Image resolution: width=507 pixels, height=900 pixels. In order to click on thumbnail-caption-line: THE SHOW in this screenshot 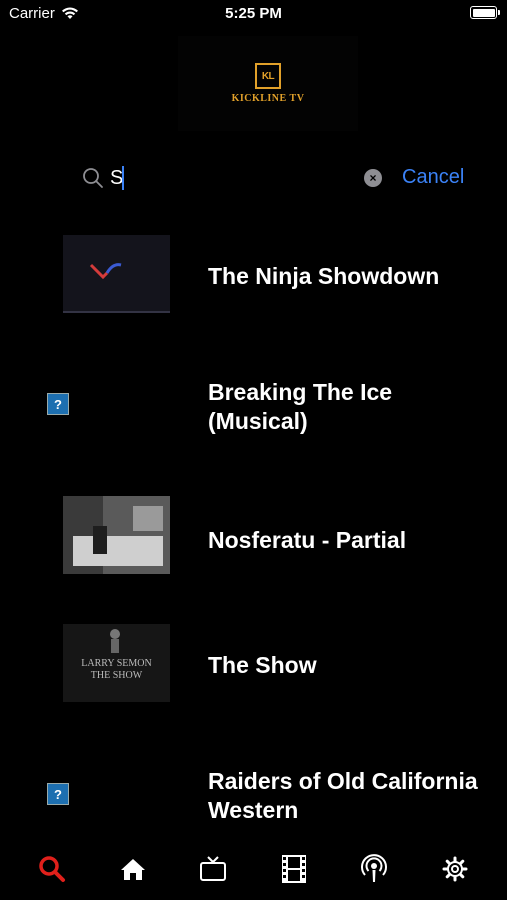, I will do `click(116, 675)`.